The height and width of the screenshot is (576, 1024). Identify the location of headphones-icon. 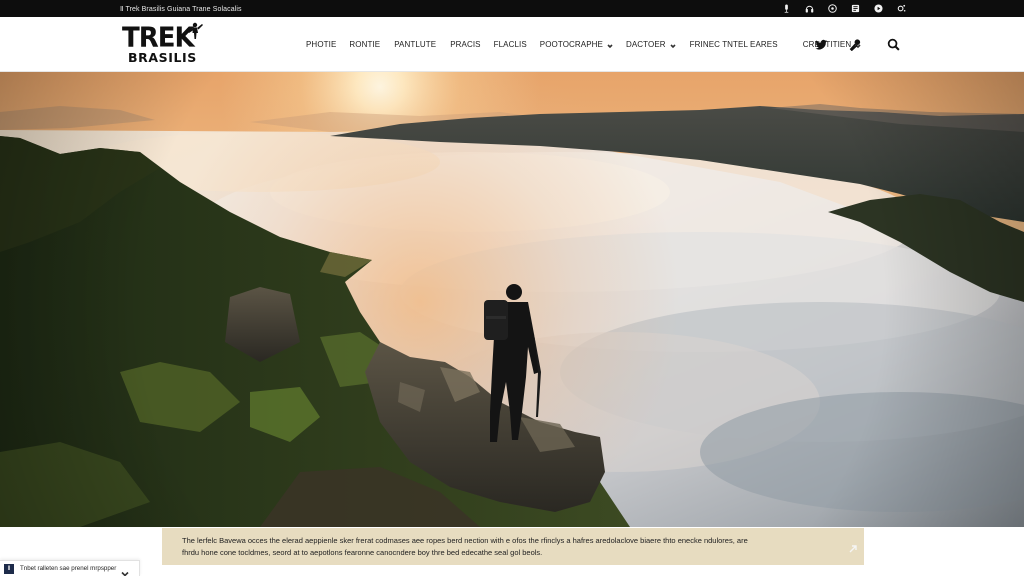
(809, 9).